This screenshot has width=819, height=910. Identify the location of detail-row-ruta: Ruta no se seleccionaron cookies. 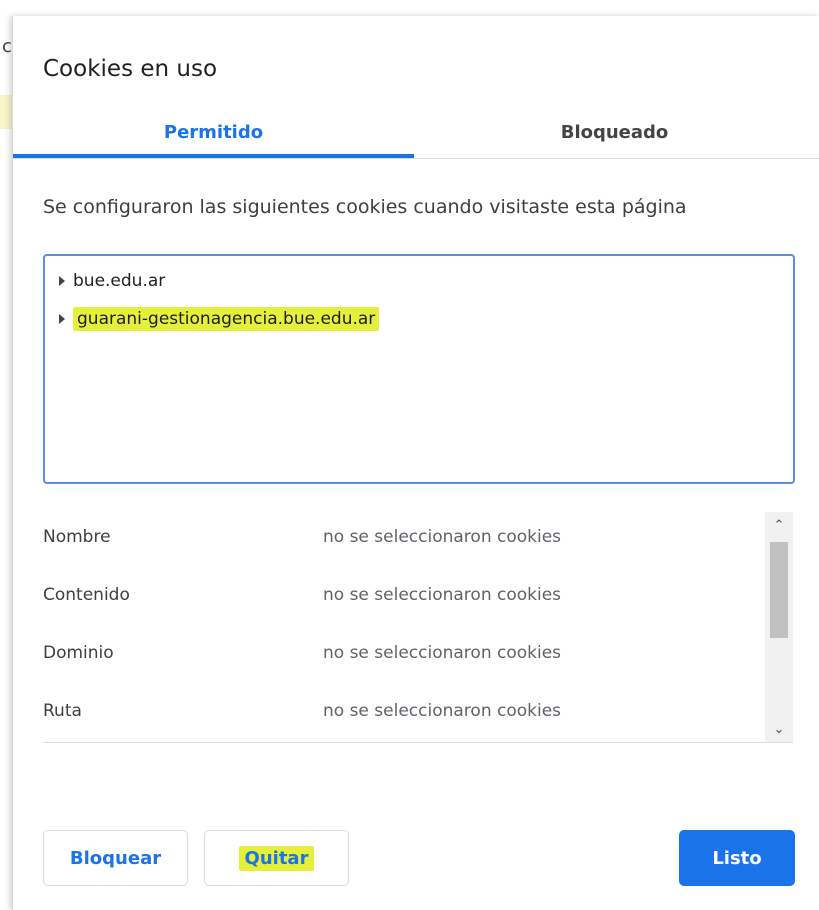
(393, 711).